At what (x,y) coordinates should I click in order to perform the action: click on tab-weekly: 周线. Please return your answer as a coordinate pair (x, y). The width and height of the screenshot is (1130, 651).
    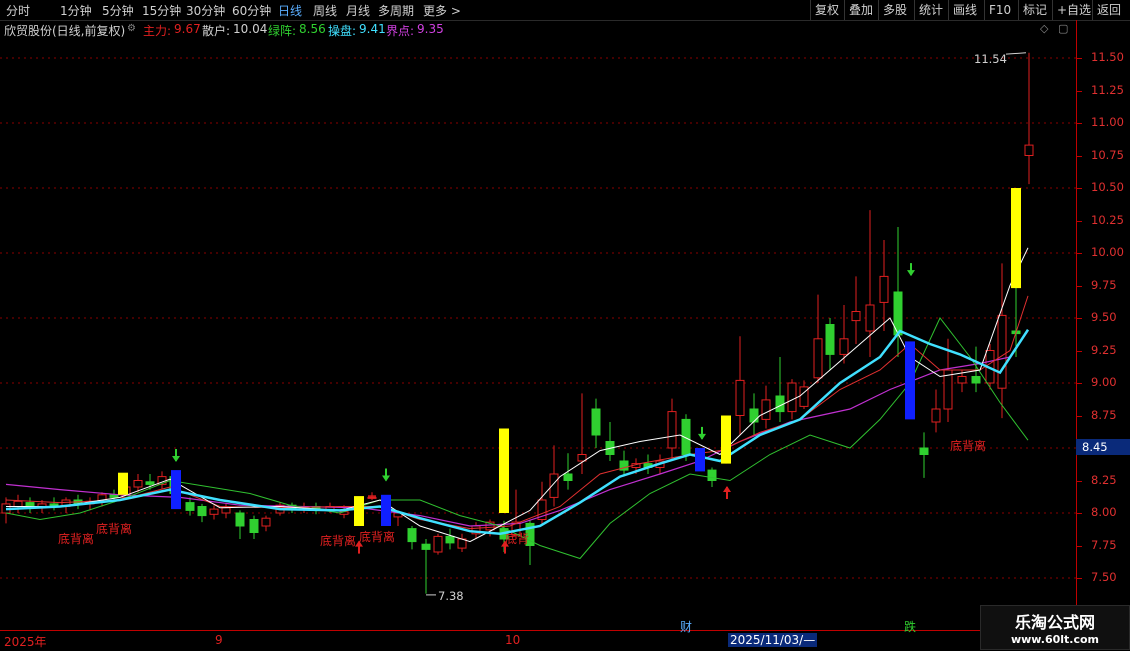
    Looking at the image, I should click on (325, 10).